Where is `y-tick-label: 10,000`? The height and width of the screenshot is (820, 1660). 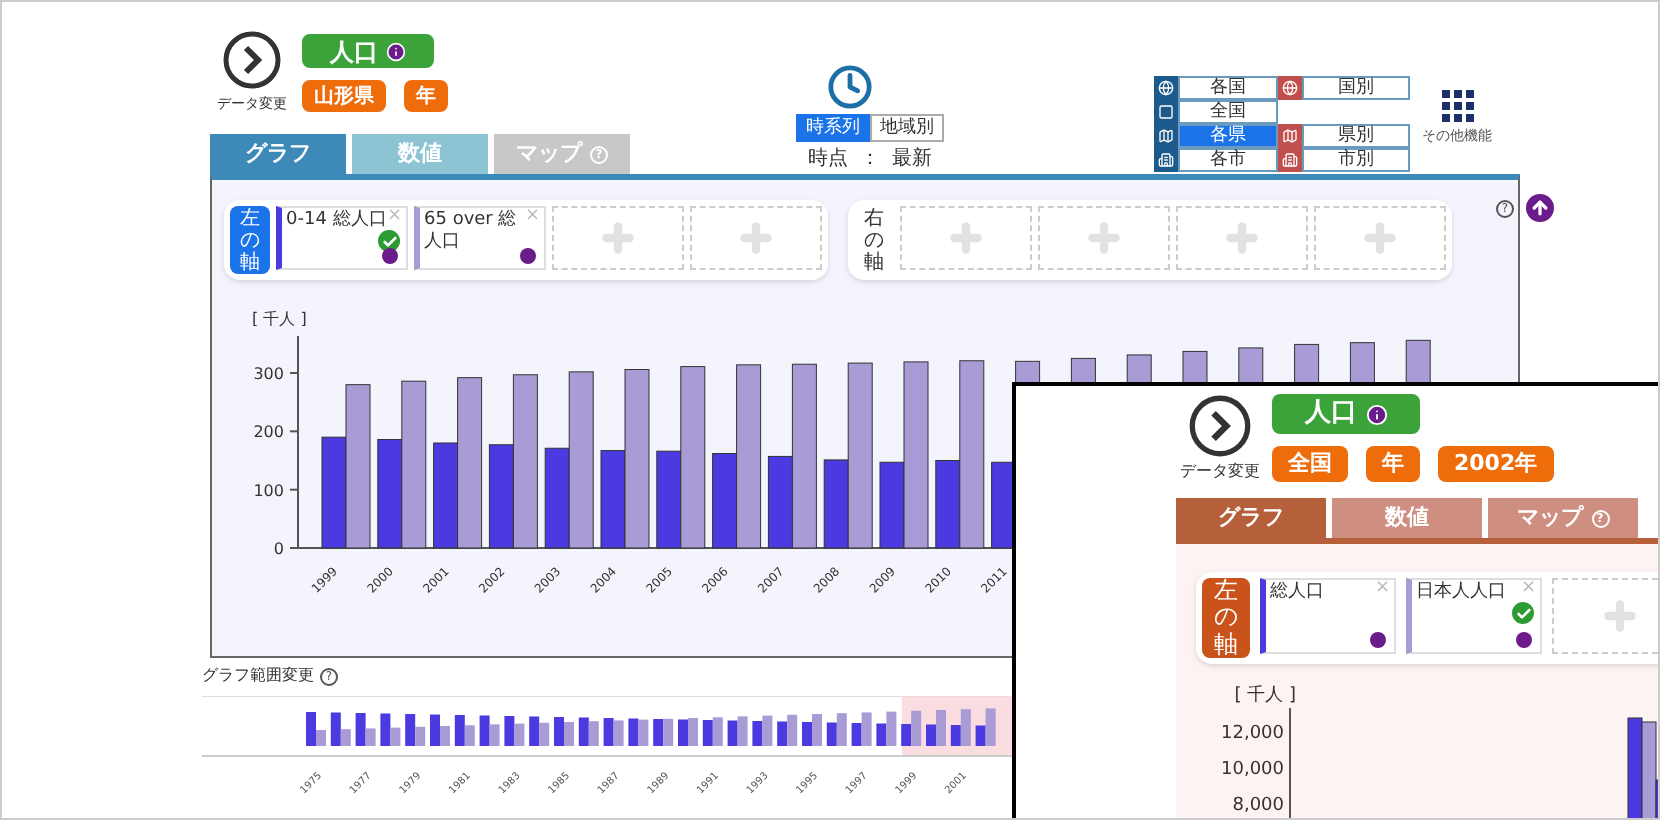 y-tick-label: 10,000 is located at coordinates (1252, 770).